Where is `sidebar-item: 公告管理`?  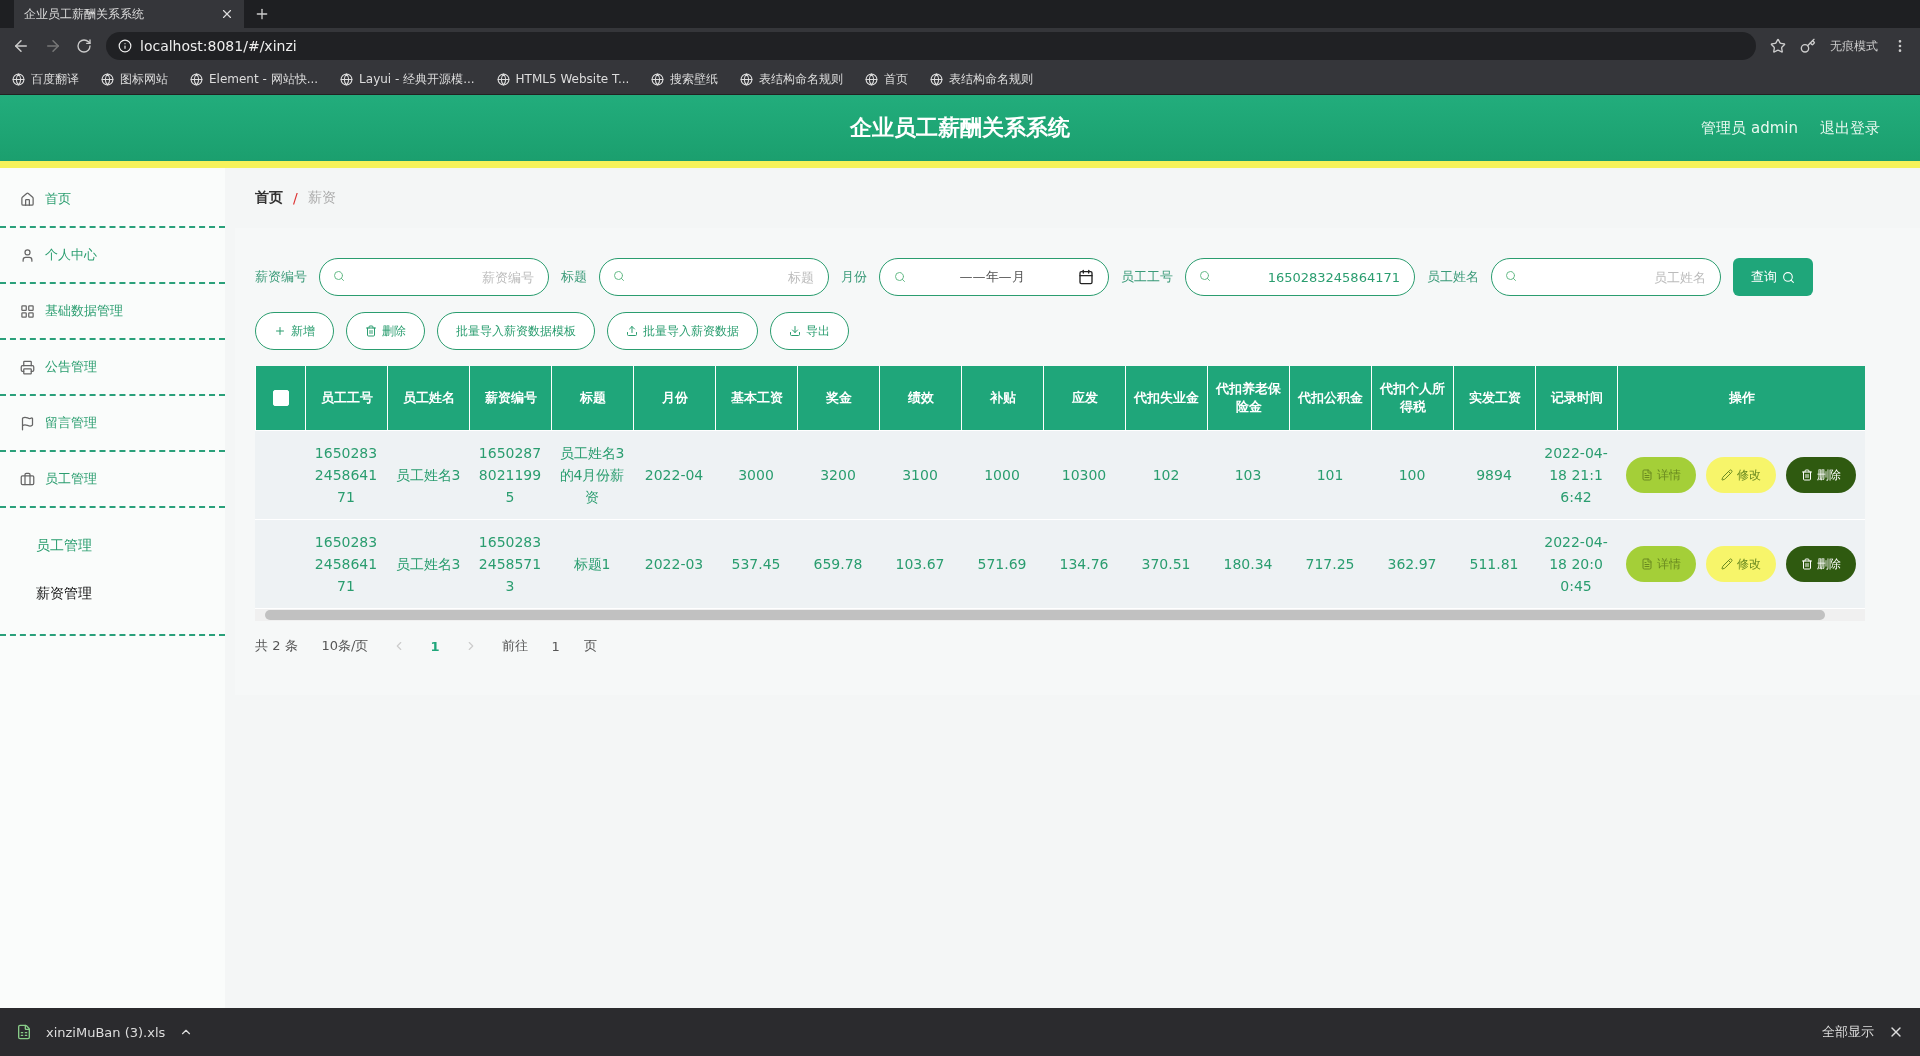 sidebar-item: 公告管理 is located at coordinates (112, 368).